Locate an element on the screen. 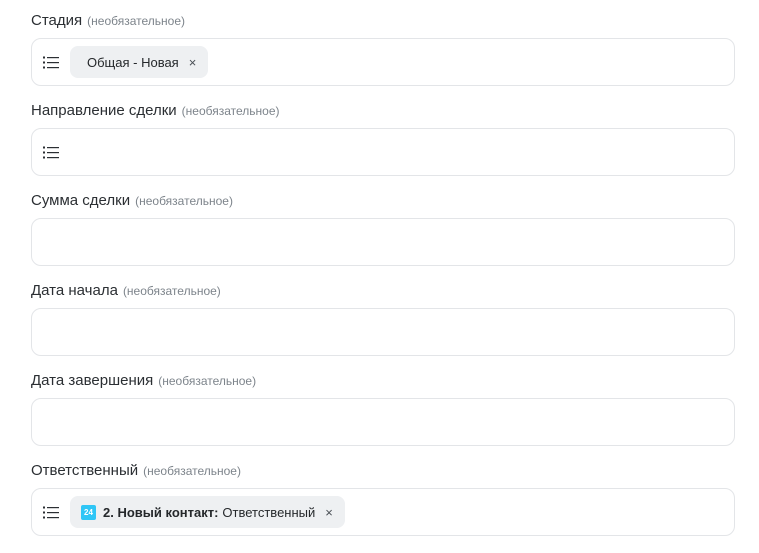  field-label-row: Дата завершения (необязательное) is located at coordinates (383, 384).